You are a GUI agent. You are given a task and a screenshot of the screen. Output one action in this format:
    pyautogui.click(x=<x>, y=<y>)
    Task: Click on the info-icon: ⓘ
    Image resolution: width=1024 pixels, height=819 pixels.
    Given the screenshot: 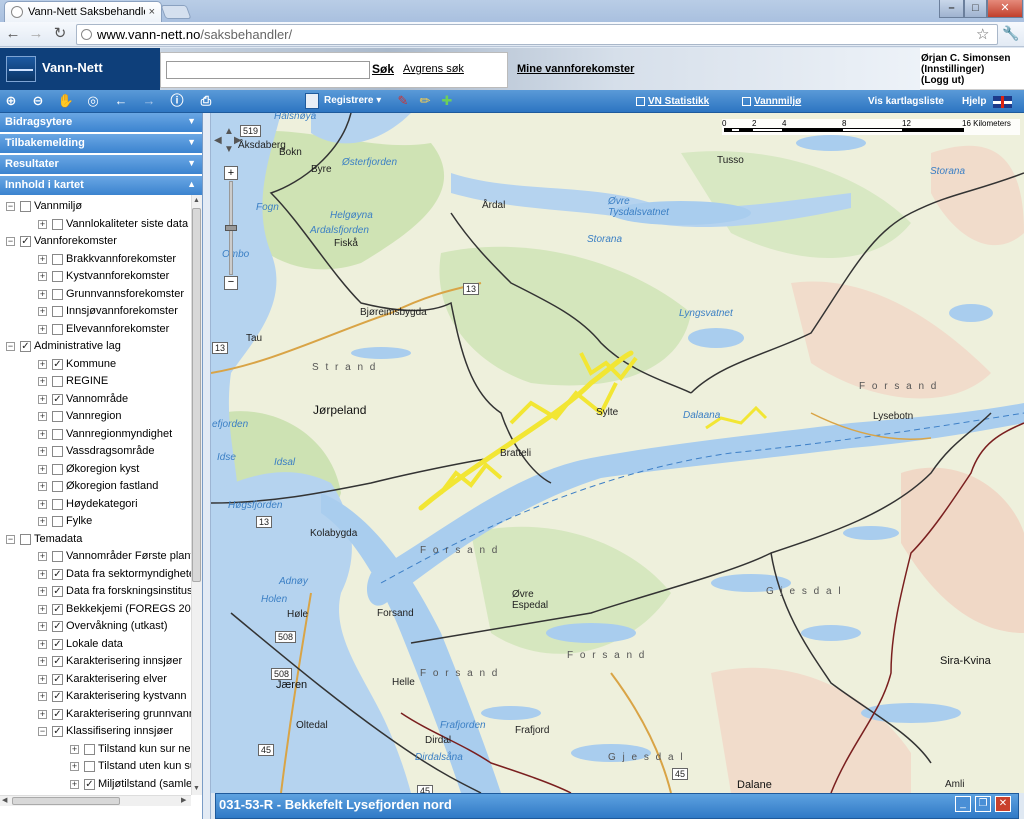 What is the action you would take?
    pyautogui.click(x=177, y=101)
    